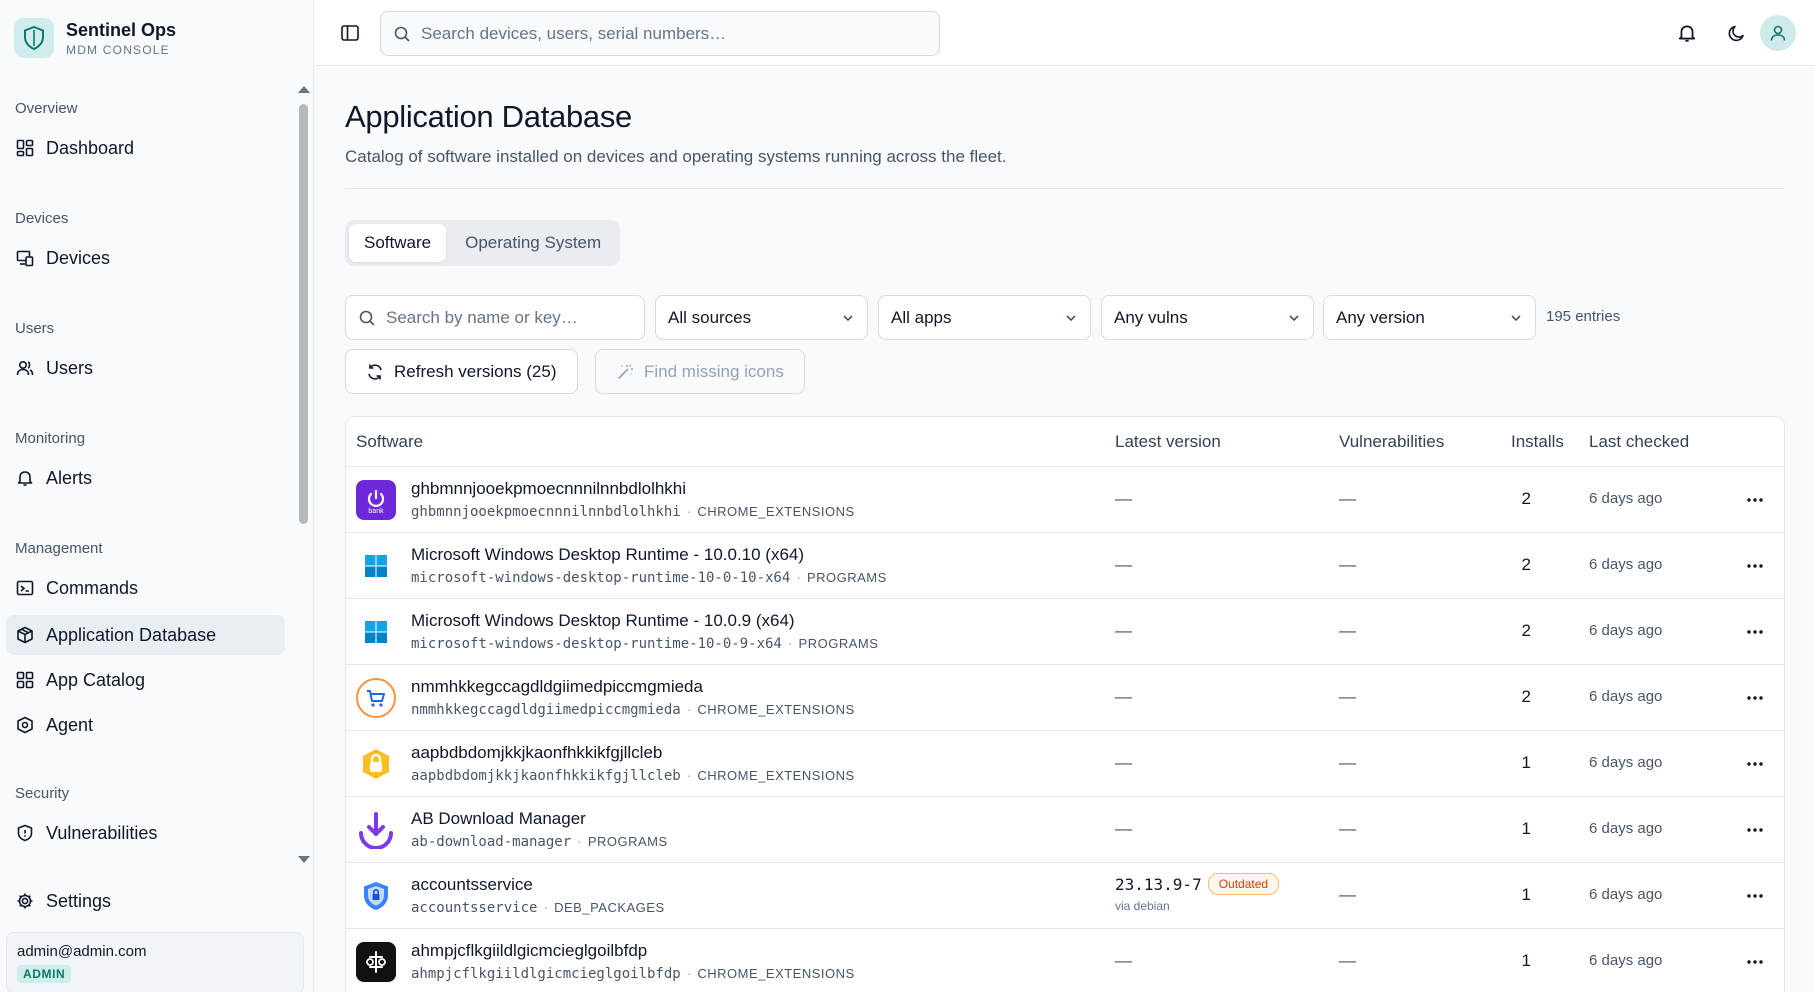  Describe the element at coordinates (376, 764) in the screenshot. I see `lock-badge-icon` at that location.